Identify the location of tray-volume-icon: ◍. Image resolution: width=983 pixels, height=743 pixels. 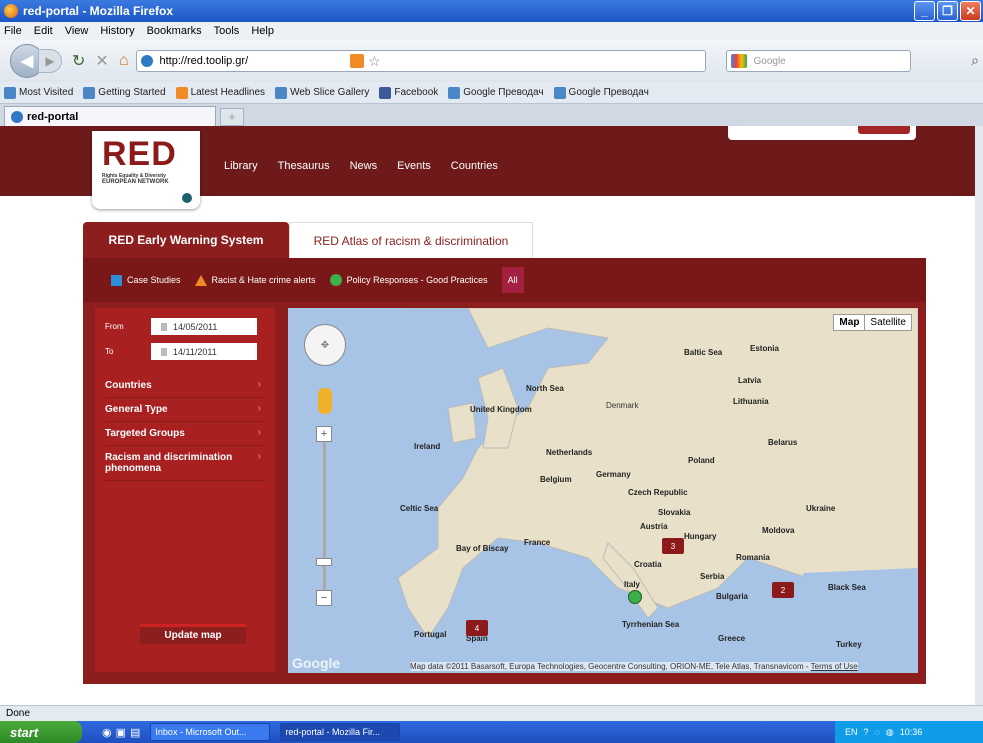
(890, 732).